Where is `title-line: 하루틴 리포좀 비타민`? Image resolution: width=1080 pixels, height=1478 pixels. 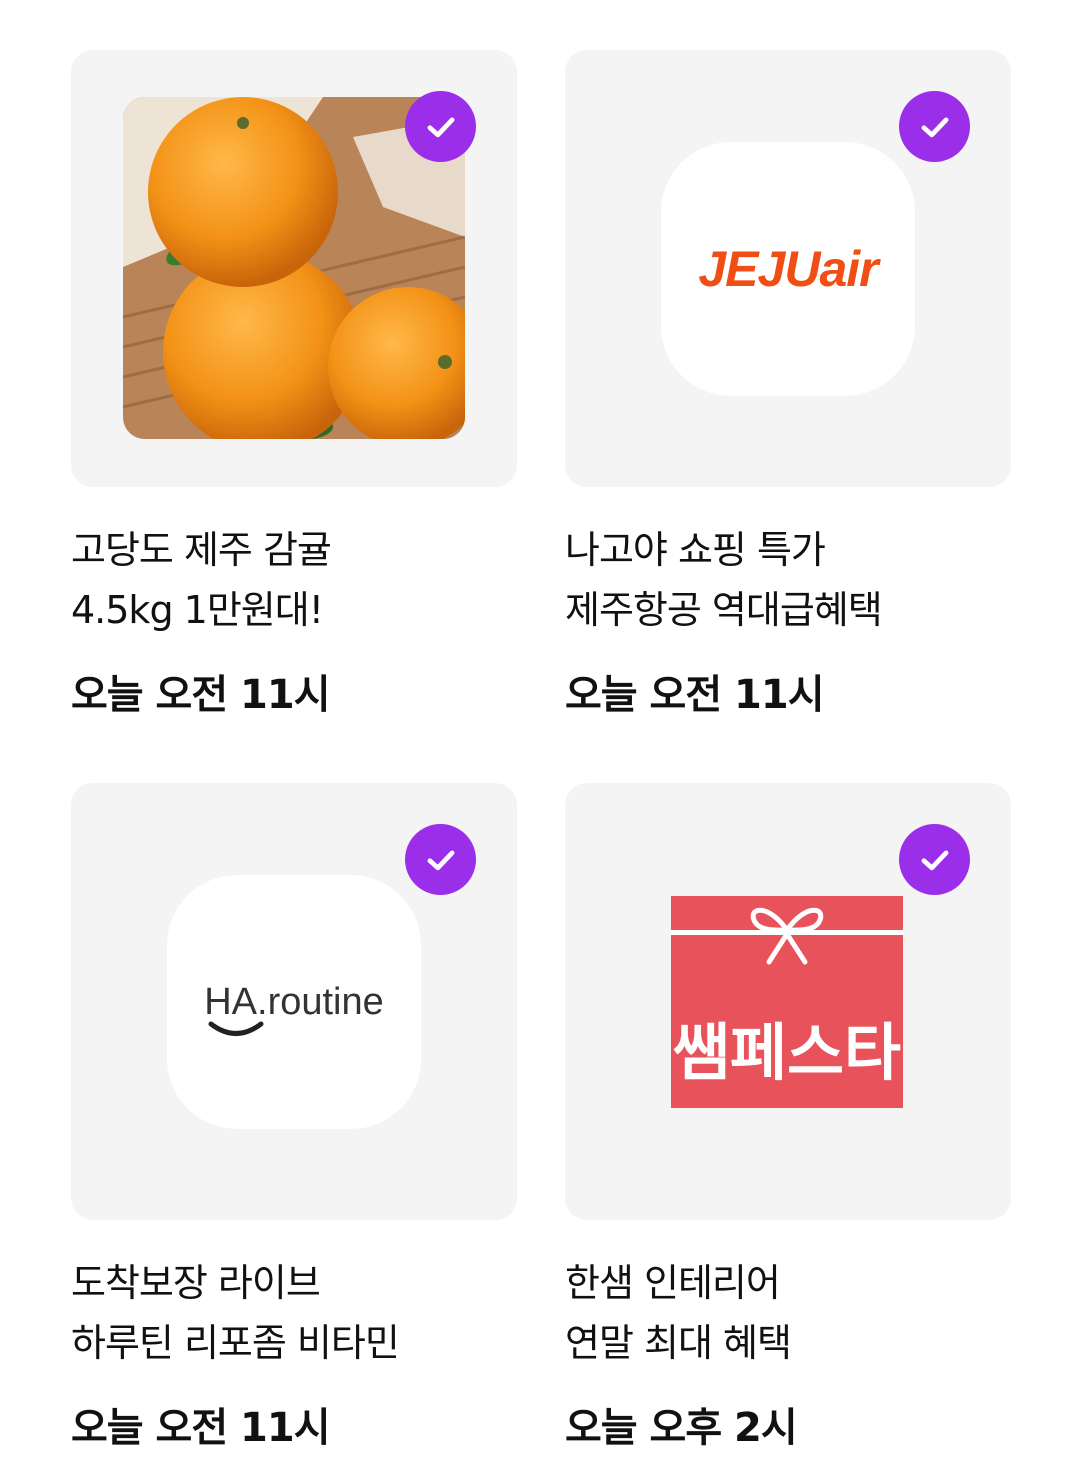 title-line: 하루틴 리포좀 비타민 is located at coordinates (235, 1343).